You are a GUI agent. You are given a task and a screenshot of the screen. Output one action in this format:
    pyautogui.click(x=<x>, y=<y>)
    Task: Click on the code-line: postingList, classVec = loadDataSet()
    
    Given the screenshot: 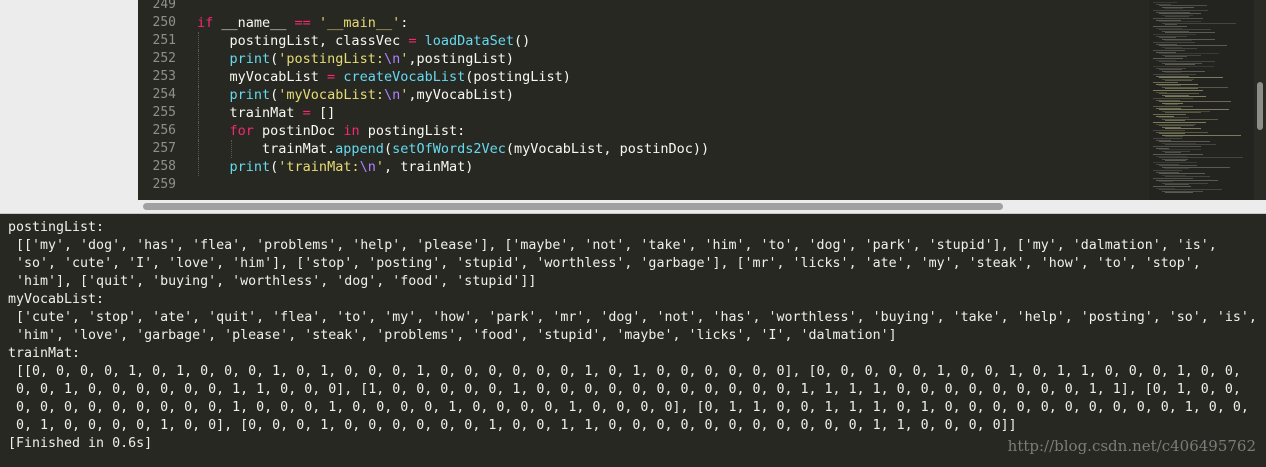 What is the action you would take?
    pyautogui.click(x=363, y=41)
    